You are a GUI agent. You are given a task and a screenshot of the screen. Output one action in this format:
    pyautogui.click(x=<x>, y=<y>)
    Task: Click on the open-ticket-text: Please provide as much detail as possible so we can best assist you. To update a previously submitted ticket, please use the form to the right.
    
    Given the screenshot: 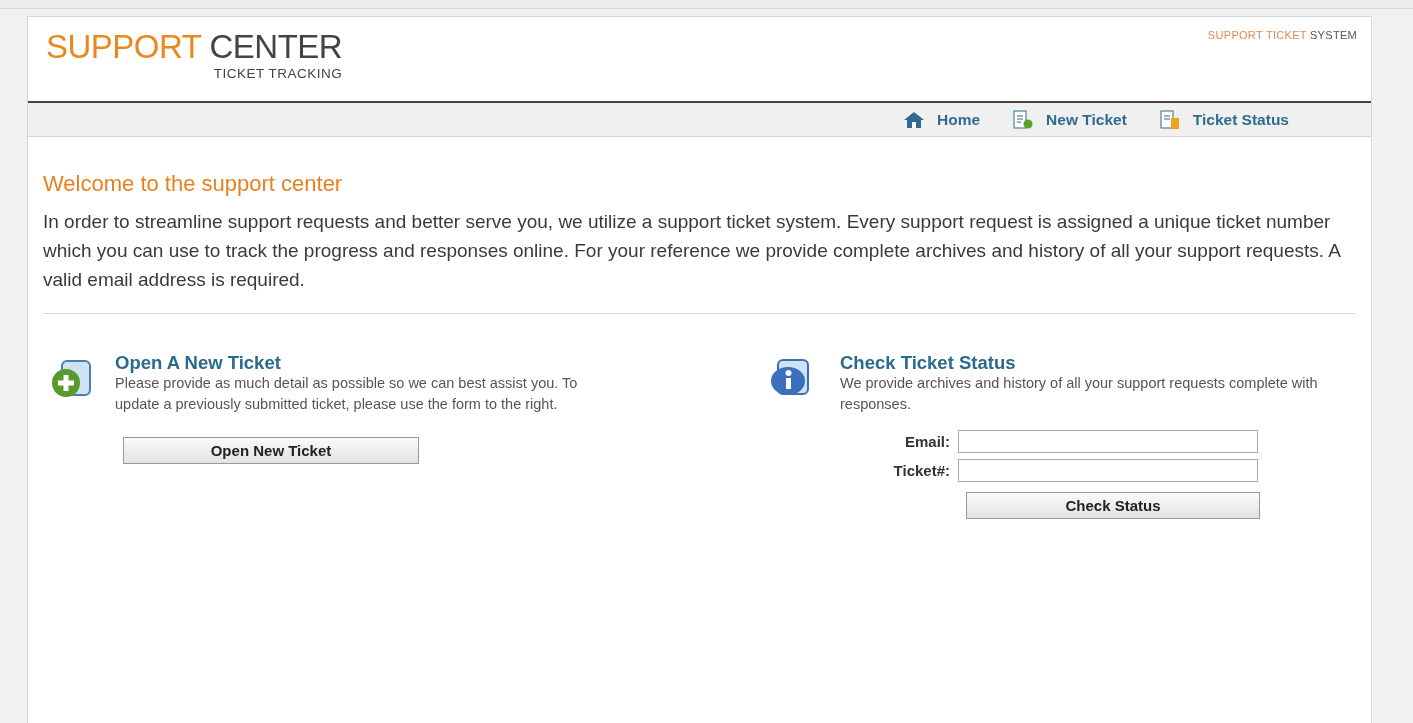 What is the action you would take?
    pyautogui.click(x=347, y=394)
    